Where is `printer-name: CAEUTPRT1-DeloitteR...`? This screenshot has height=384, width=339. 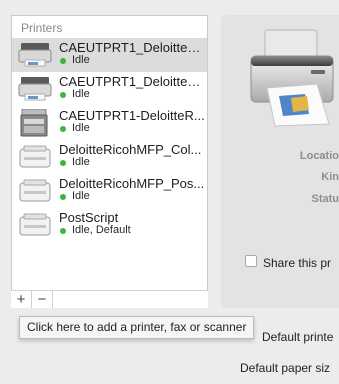
printer-name: CAEUTPRT1-DeloitteR... is located at coordinates (132, 115).